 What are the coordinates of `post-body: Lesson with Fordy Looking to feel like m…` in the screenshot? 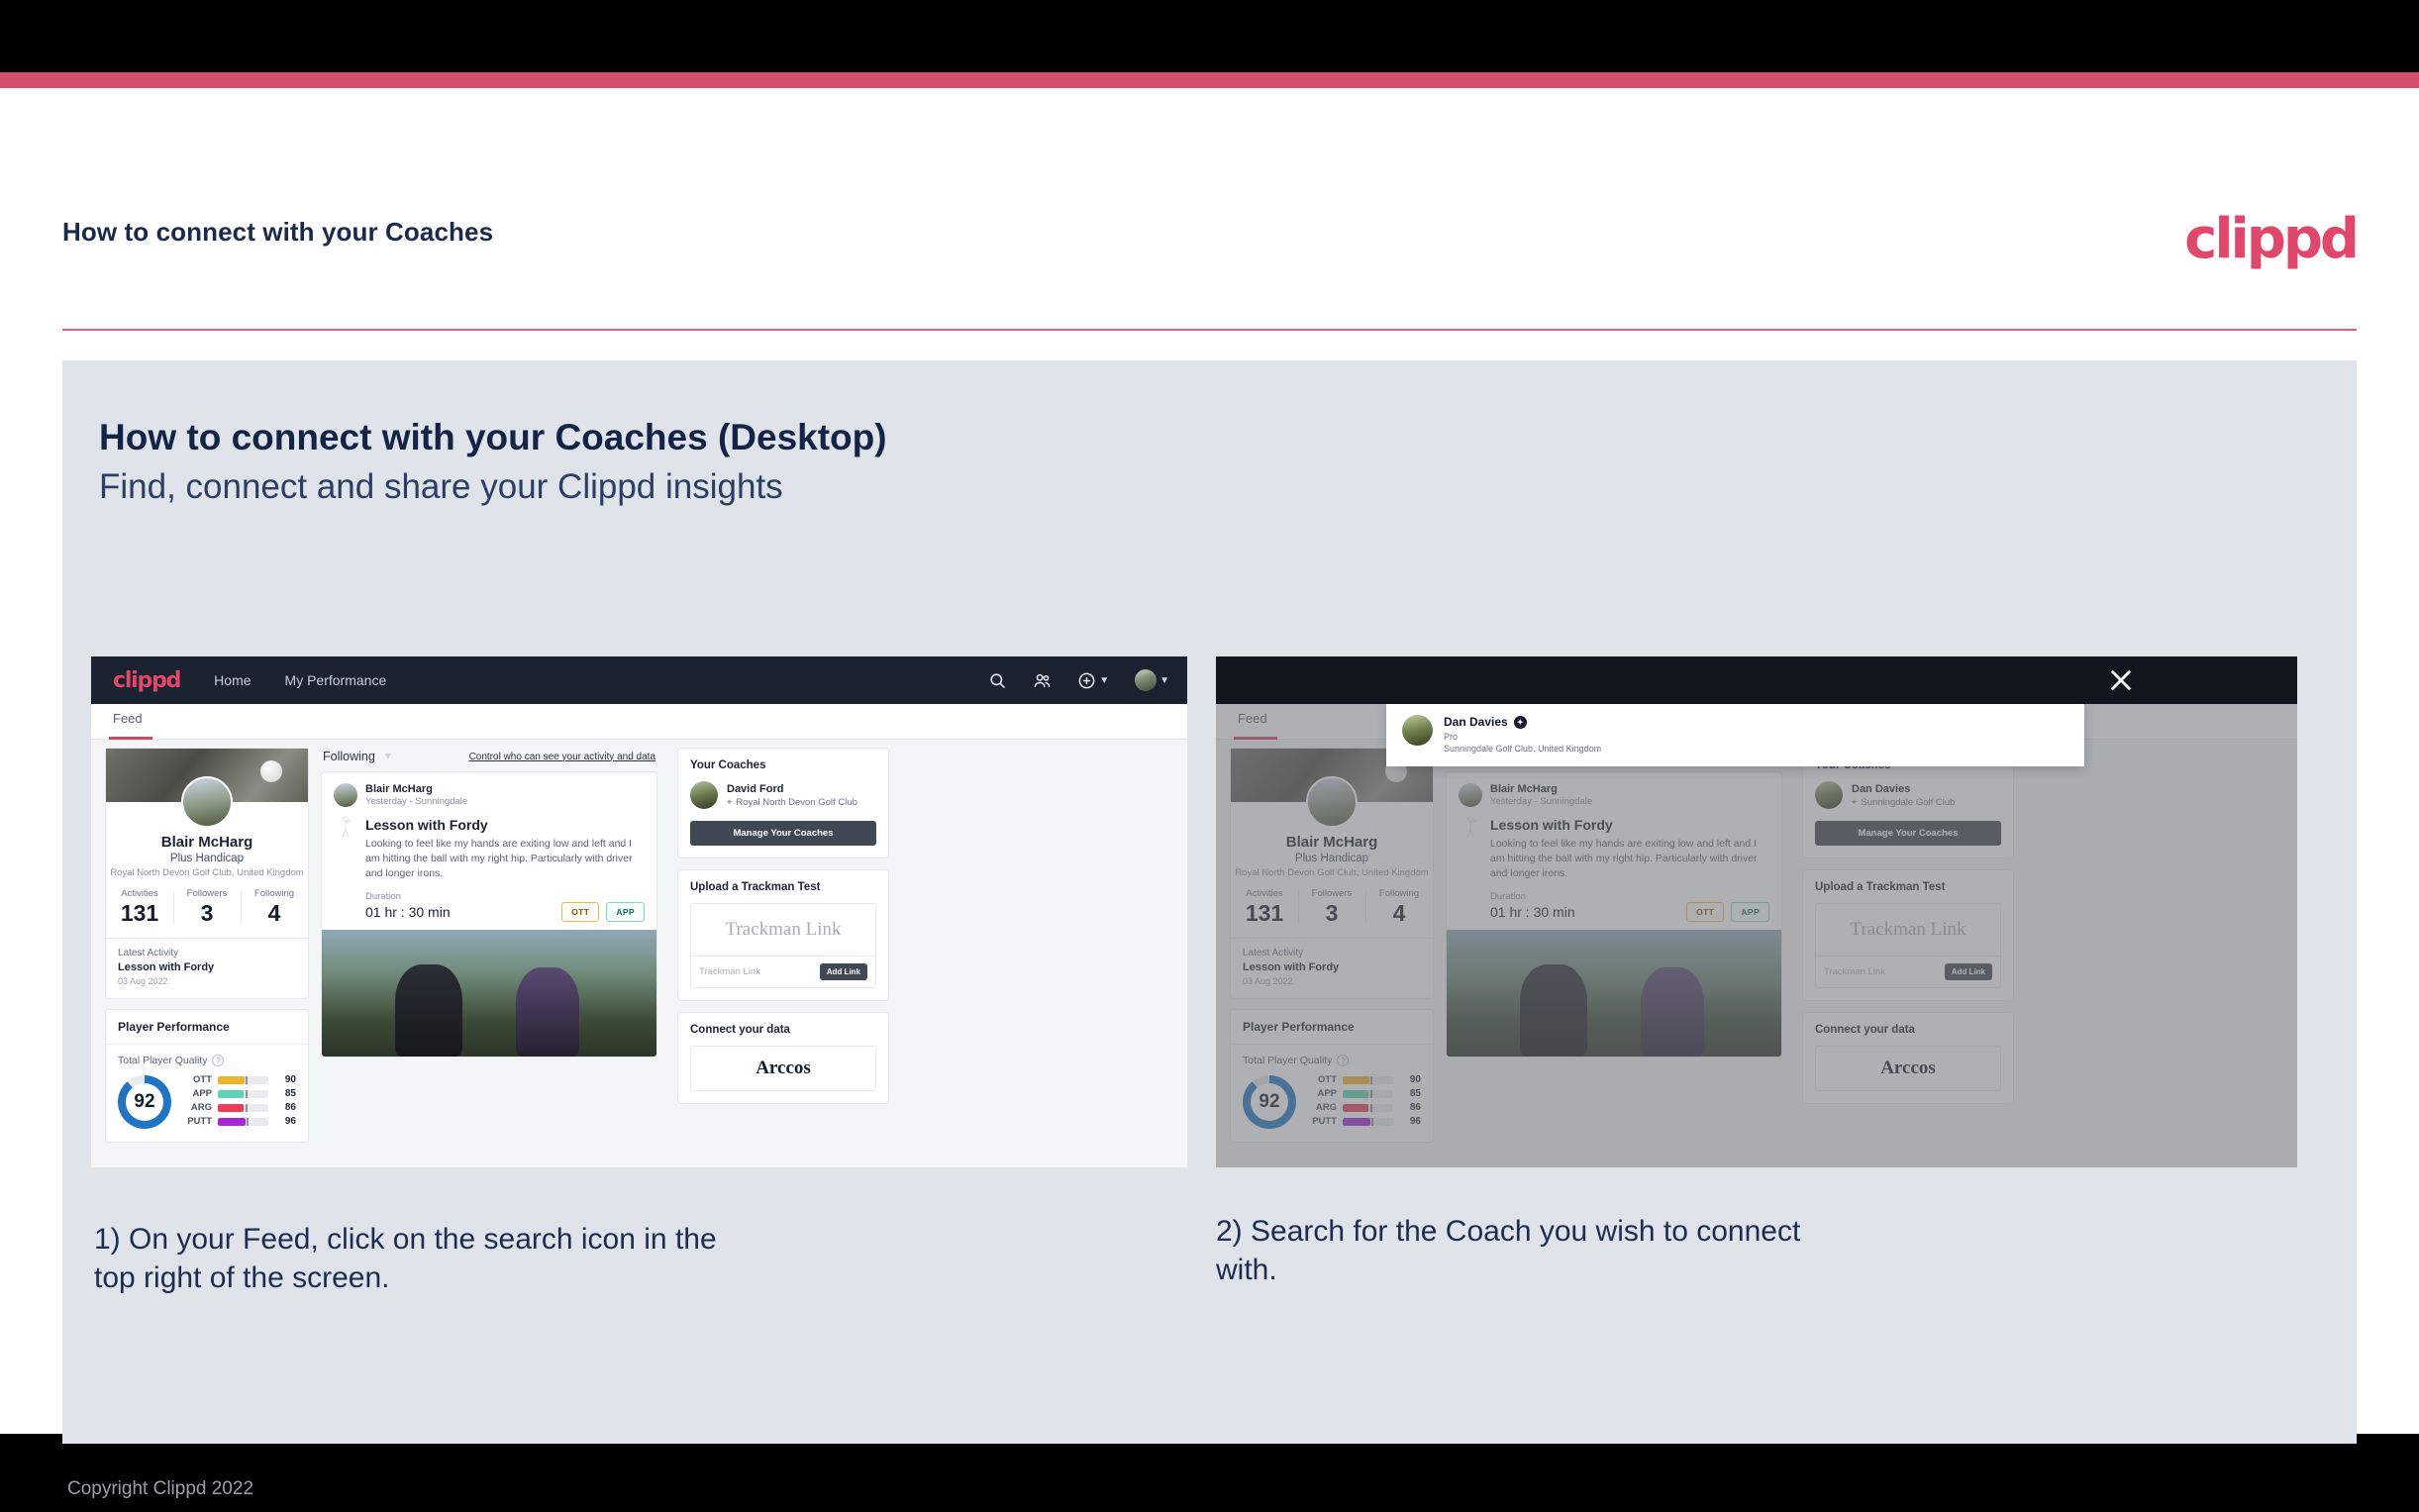 It's located at (489, 870).